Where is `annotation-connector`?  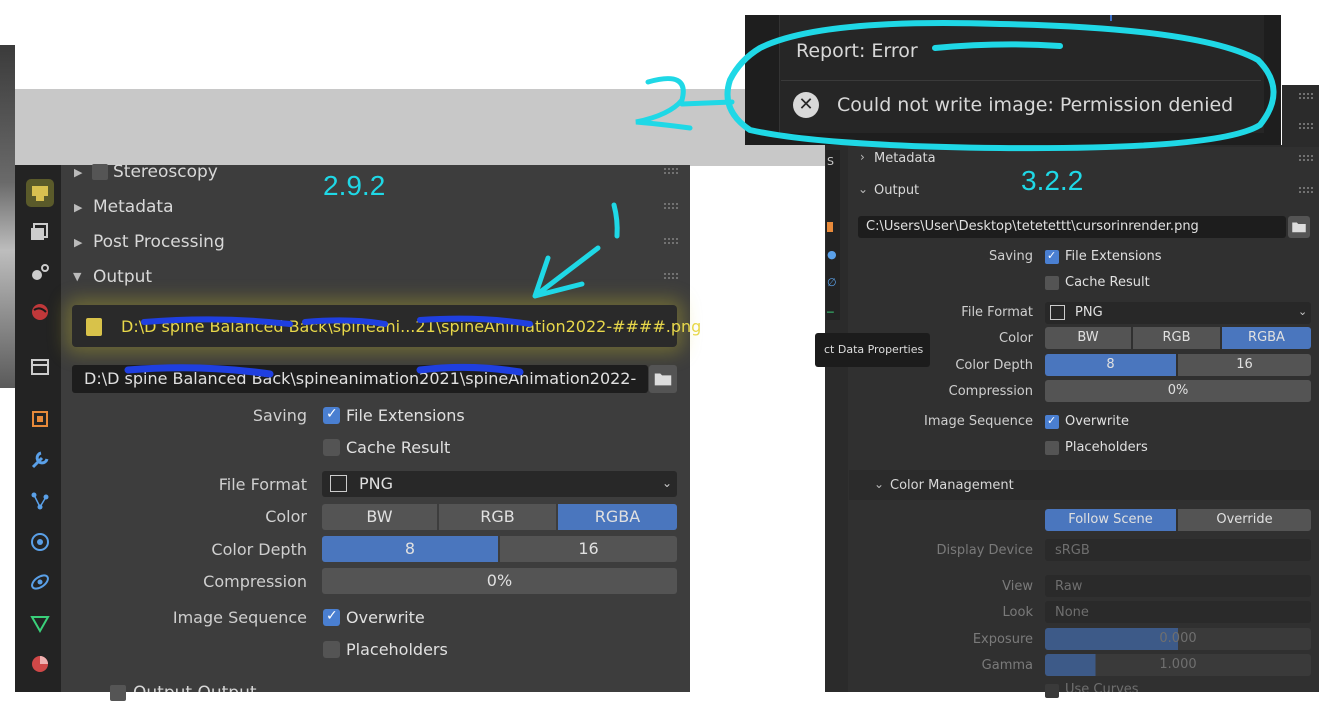
annotation-connector is located at coordinates (707, 103).